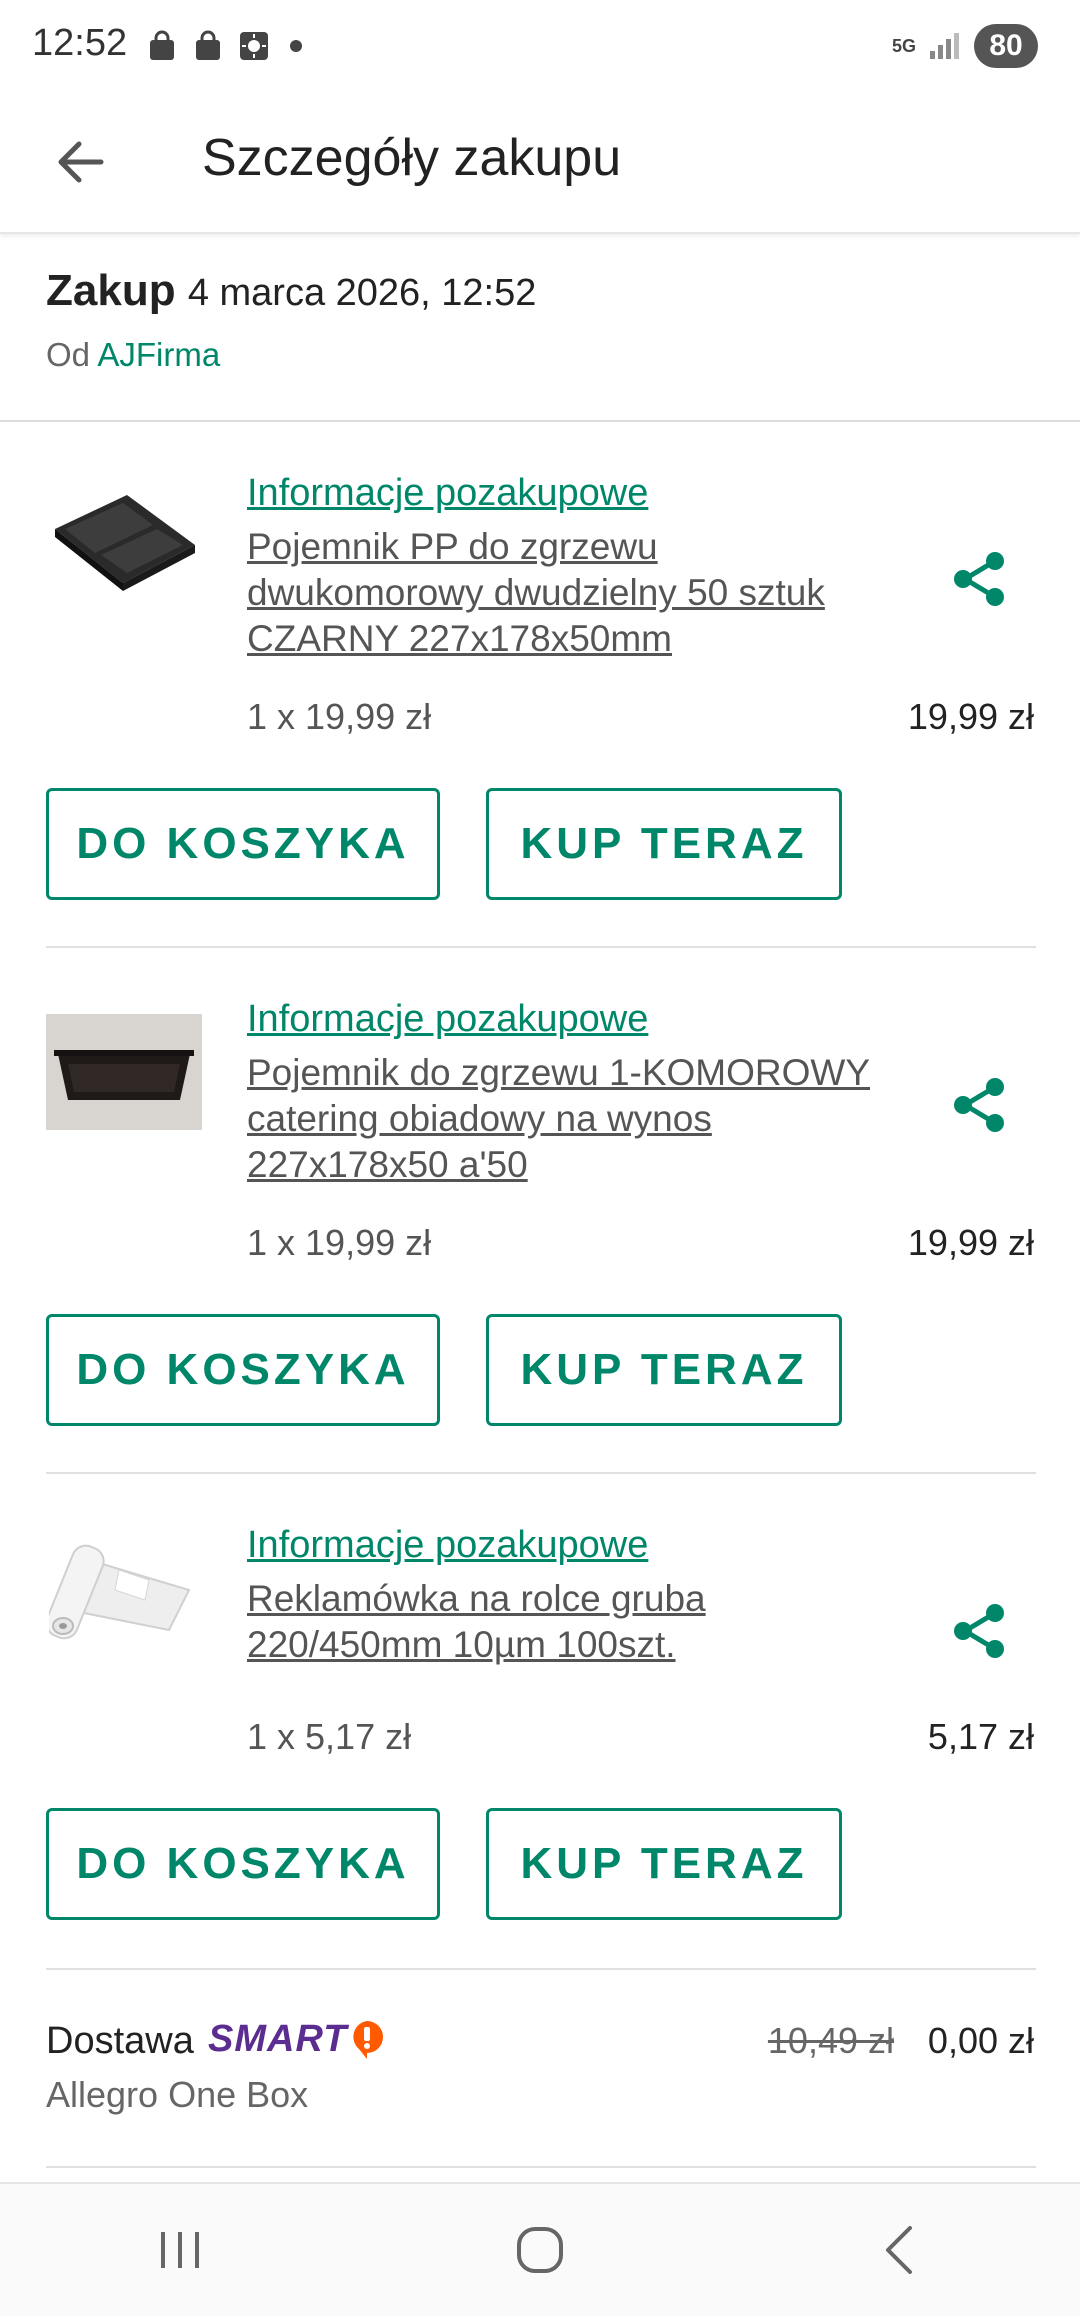 Image resolution: width=1080 pixels, height=2316 pixels. I want to click on arrow-left-icon, so click(81, 162).